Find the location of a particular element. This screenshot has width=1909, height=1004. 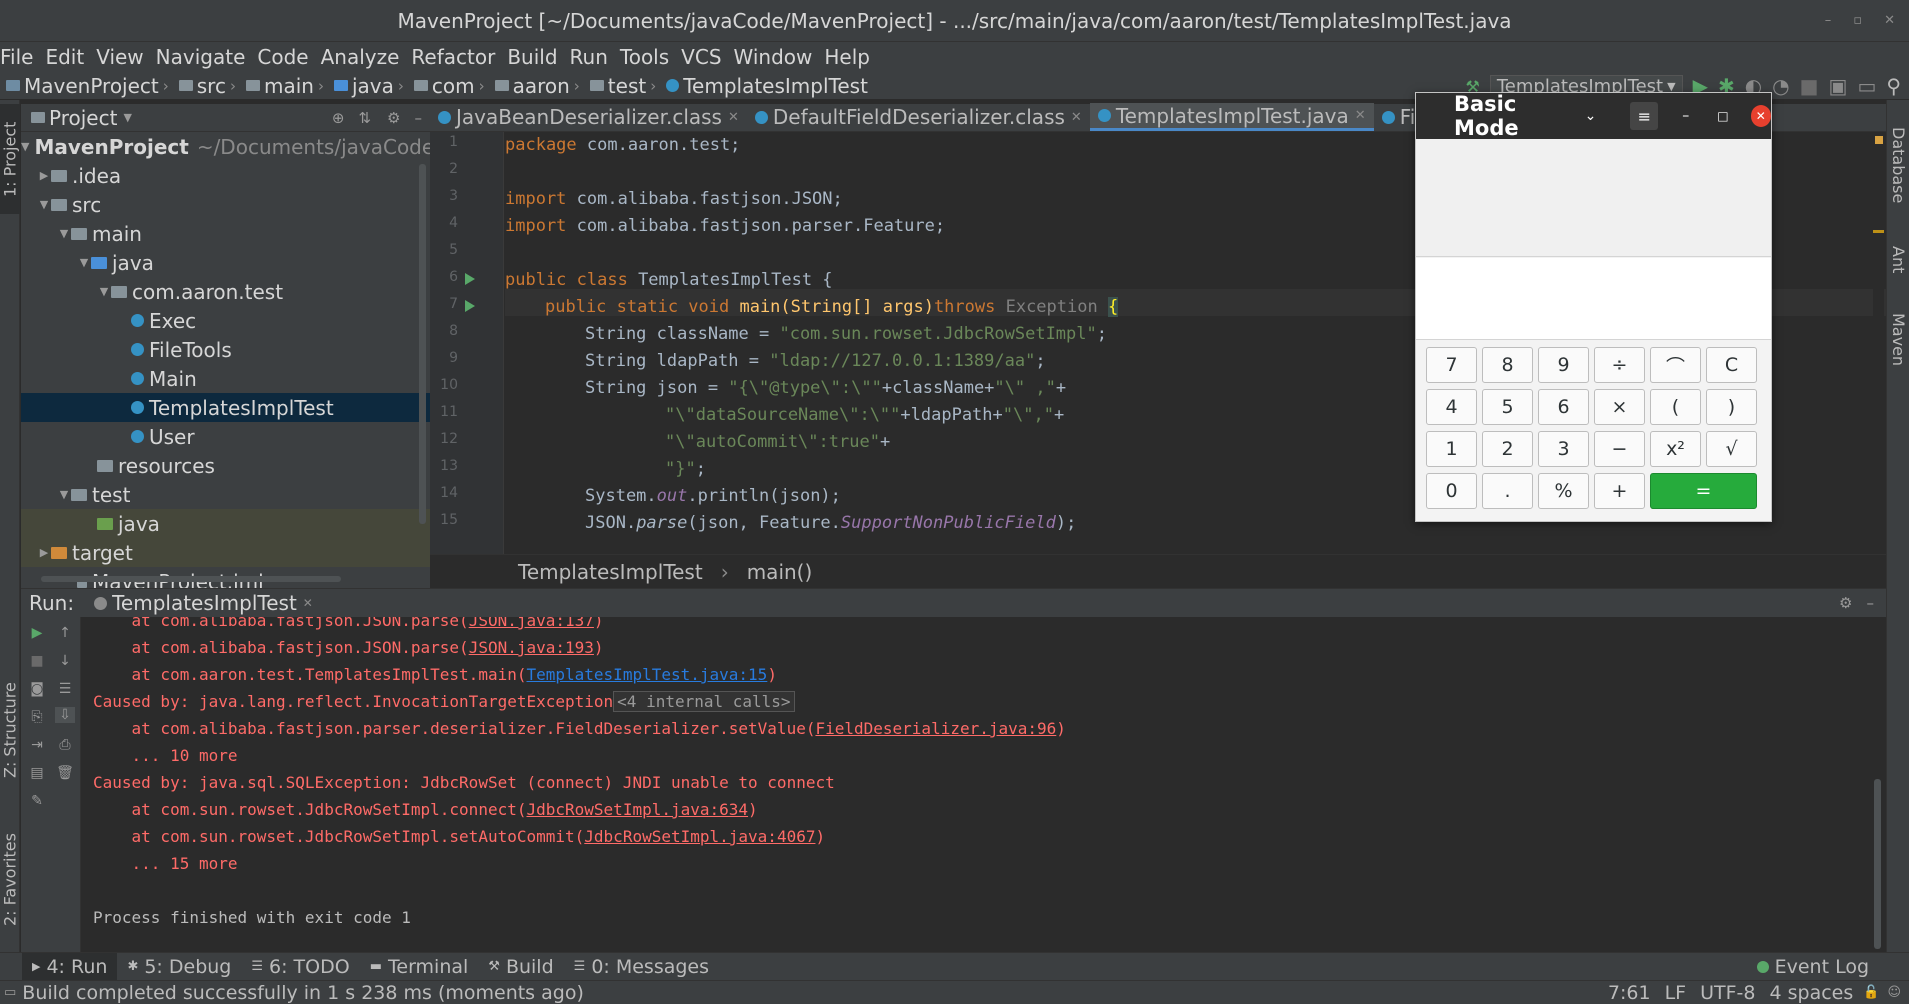

menu-code: Code is located at coordinates (282, 57).